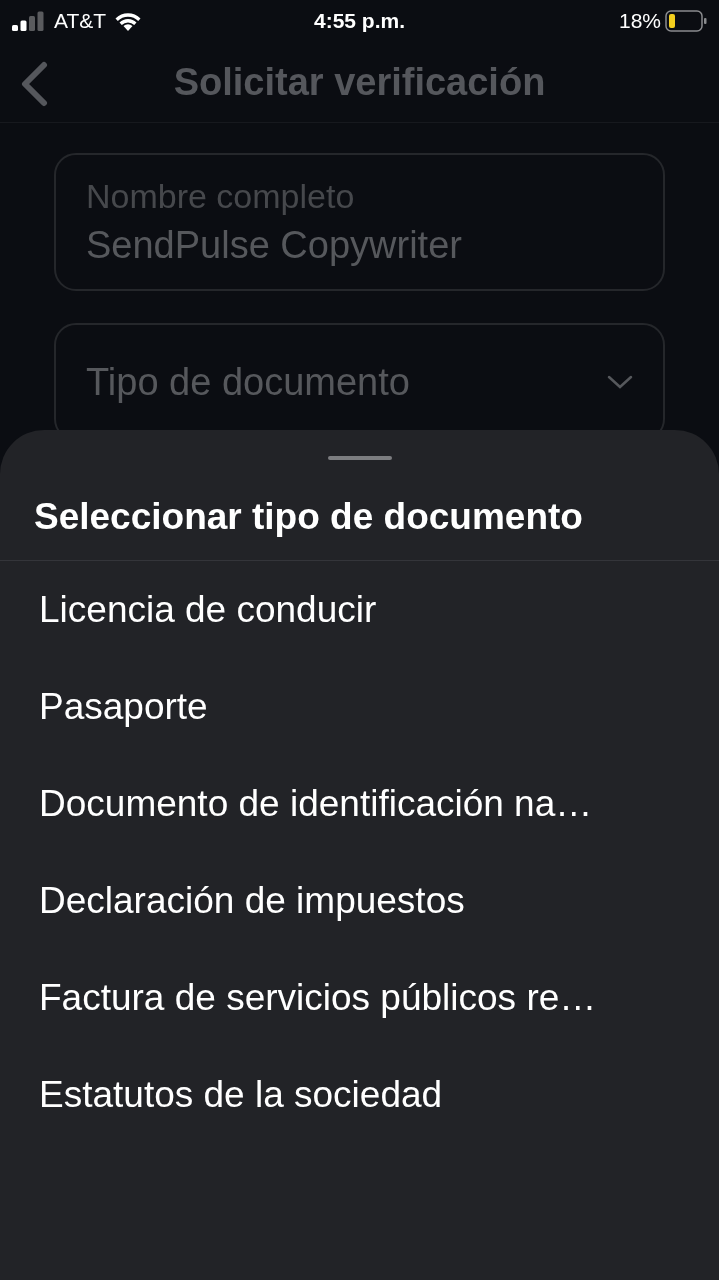 This screenshot has height=1280, width=719. I want to click on field-label: Nombre completo, so click(221, 196).